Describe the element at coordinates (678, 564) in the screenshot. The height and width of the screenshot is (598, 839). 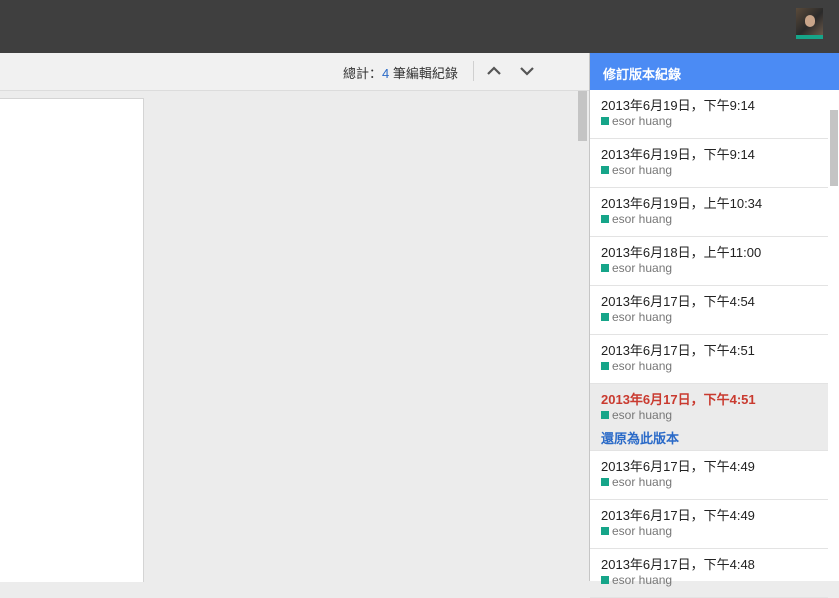
I see `revision-time: 2013年6月17日，下午4:48` at that location.